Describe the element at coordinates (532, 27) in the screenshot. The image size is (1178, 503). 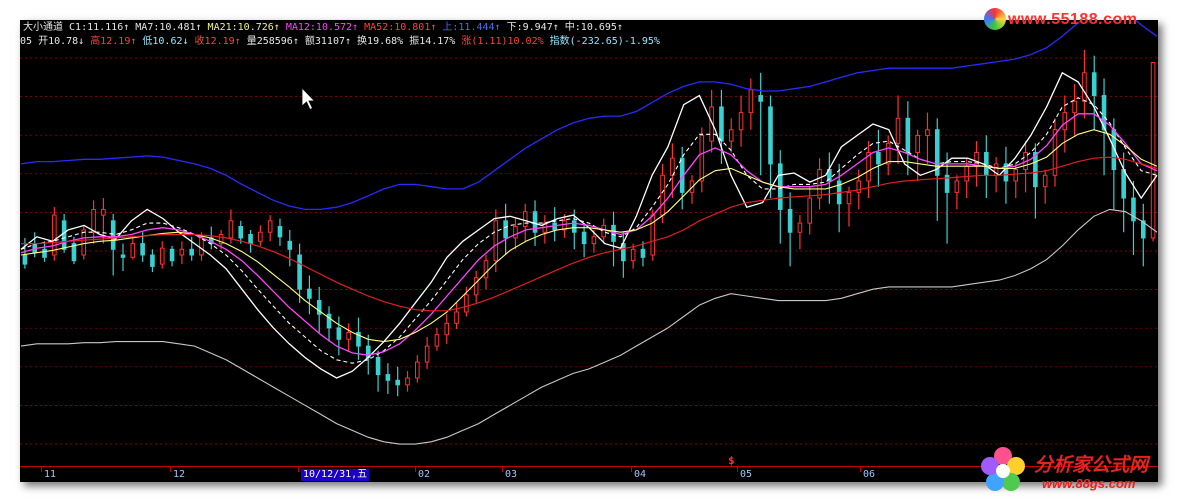
I see `indicator-value-7: 下:9.947↑` at that location.